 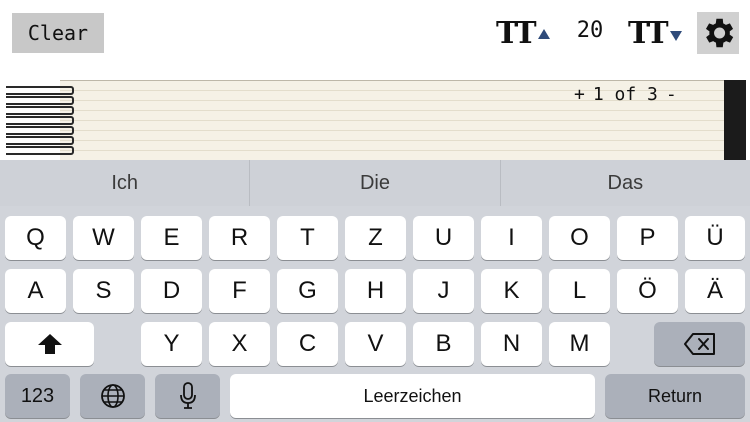 What do you see at coordinates (103, 238) in the screenshot?
I see `key-w: W` at bounding box center [103, 238].